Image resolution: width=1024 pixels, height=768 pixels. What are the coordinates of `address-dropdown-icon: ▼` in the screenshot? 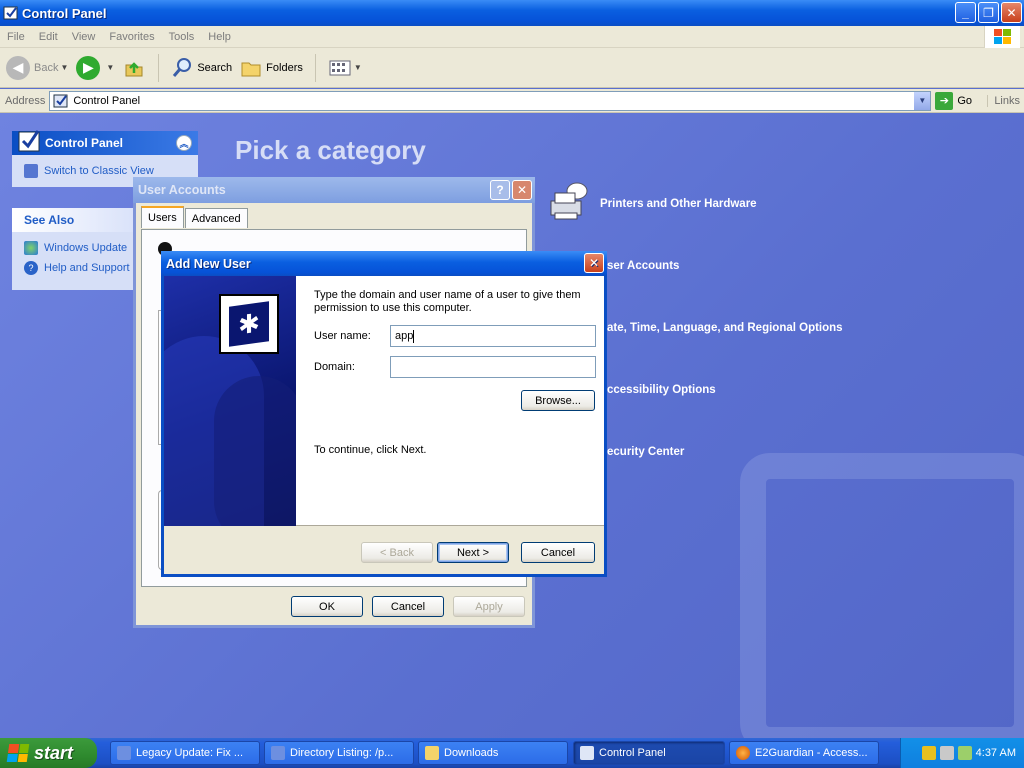 It's located at (922, 100).